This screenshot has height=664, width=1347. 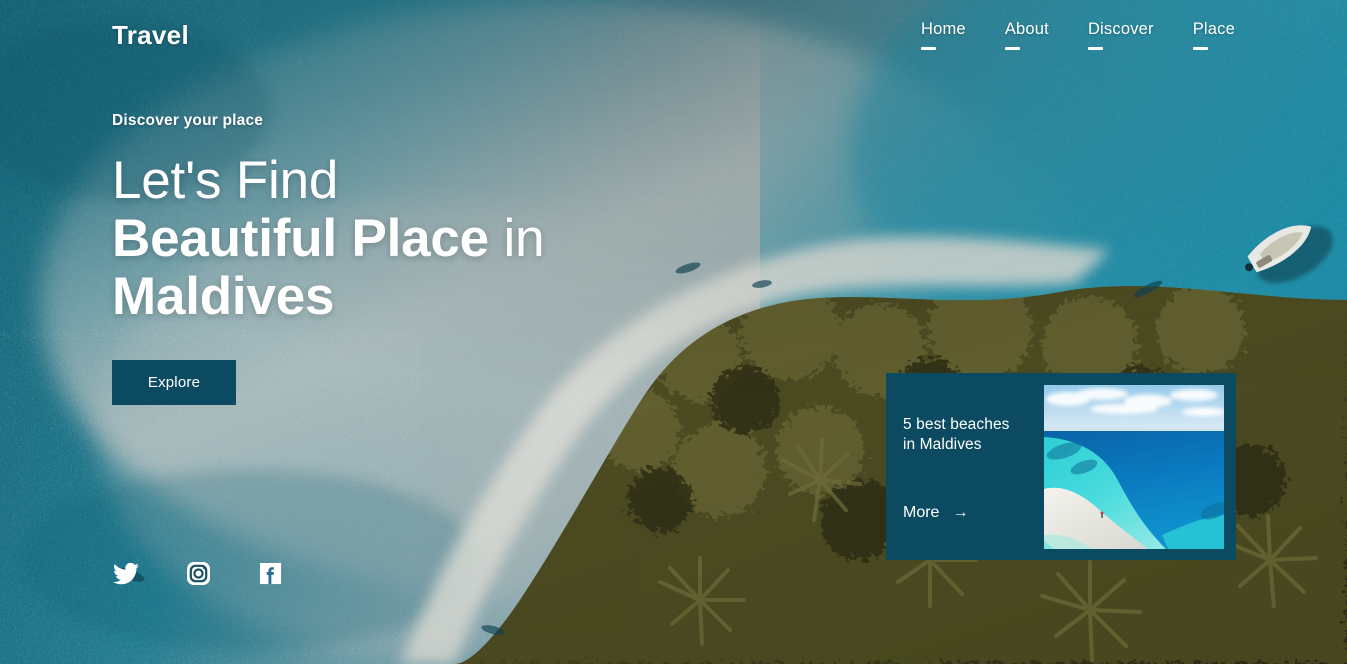 I want to click on social-links, so click(x=198, y=576).